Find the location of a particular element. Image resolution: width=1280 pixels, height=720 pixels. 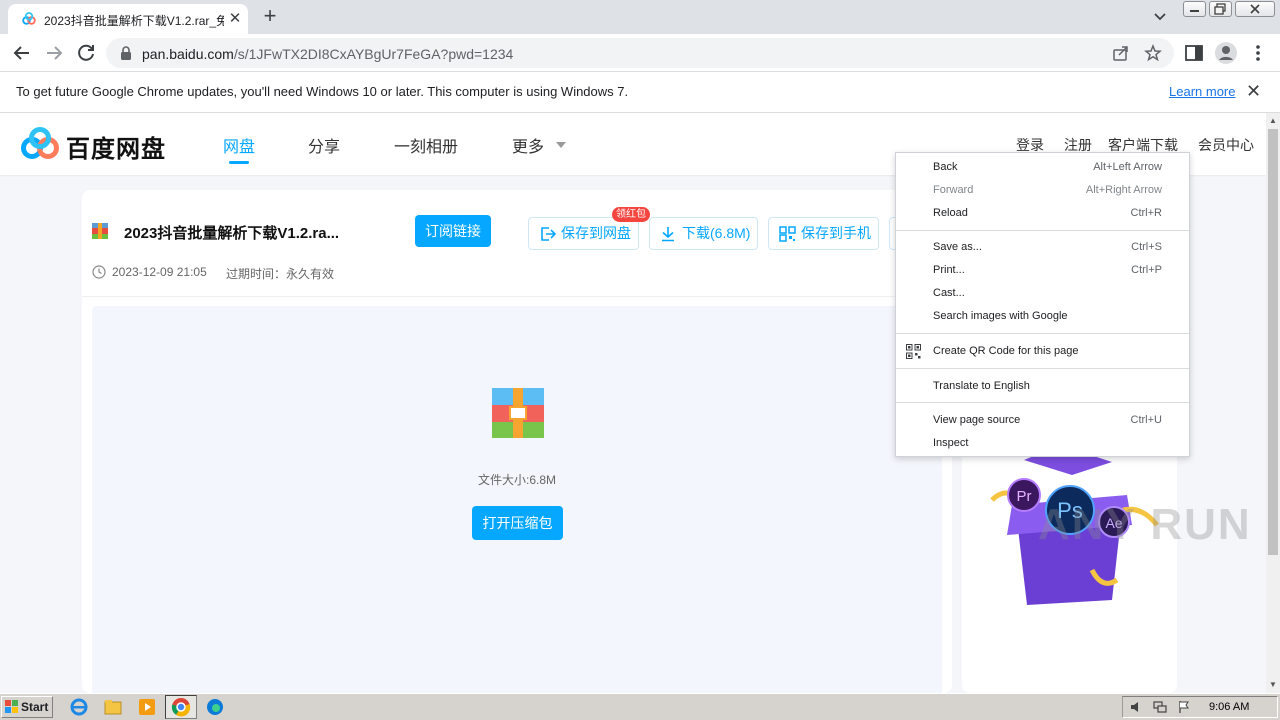

bookmark-star-icon is located at coordinates (1153, 53).